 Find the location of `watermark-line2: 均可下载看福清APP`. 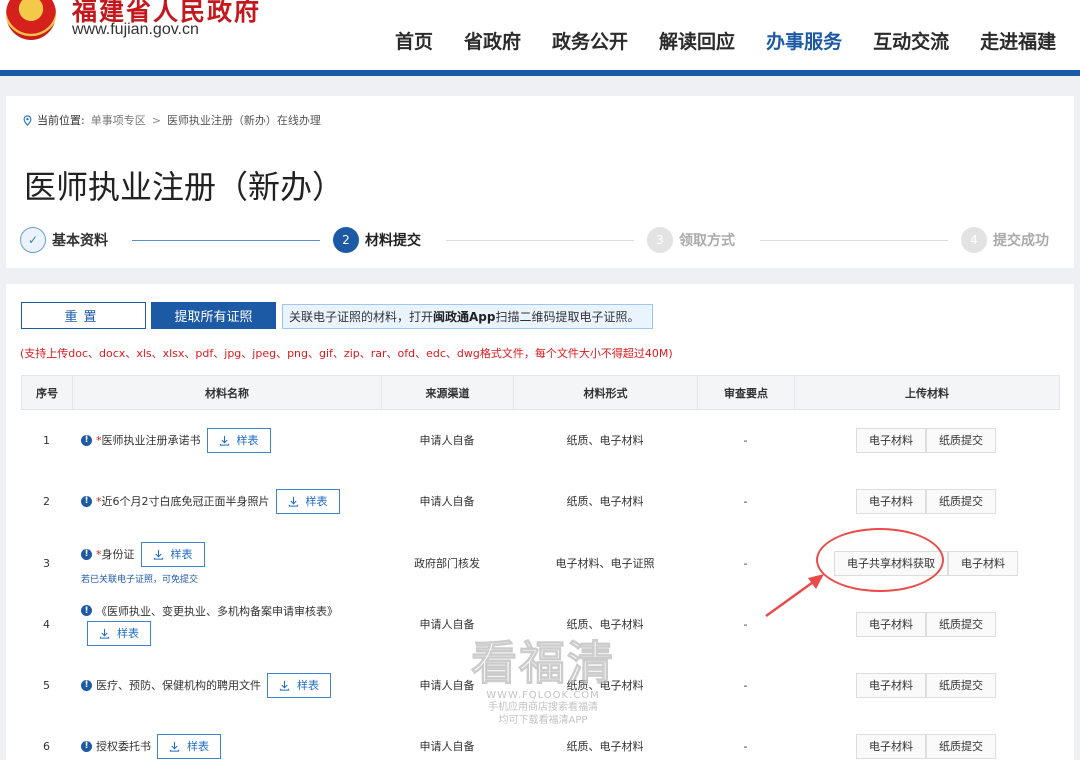

watermark-line2: 均可下载看福清APP is located at coordinates (543, 720).